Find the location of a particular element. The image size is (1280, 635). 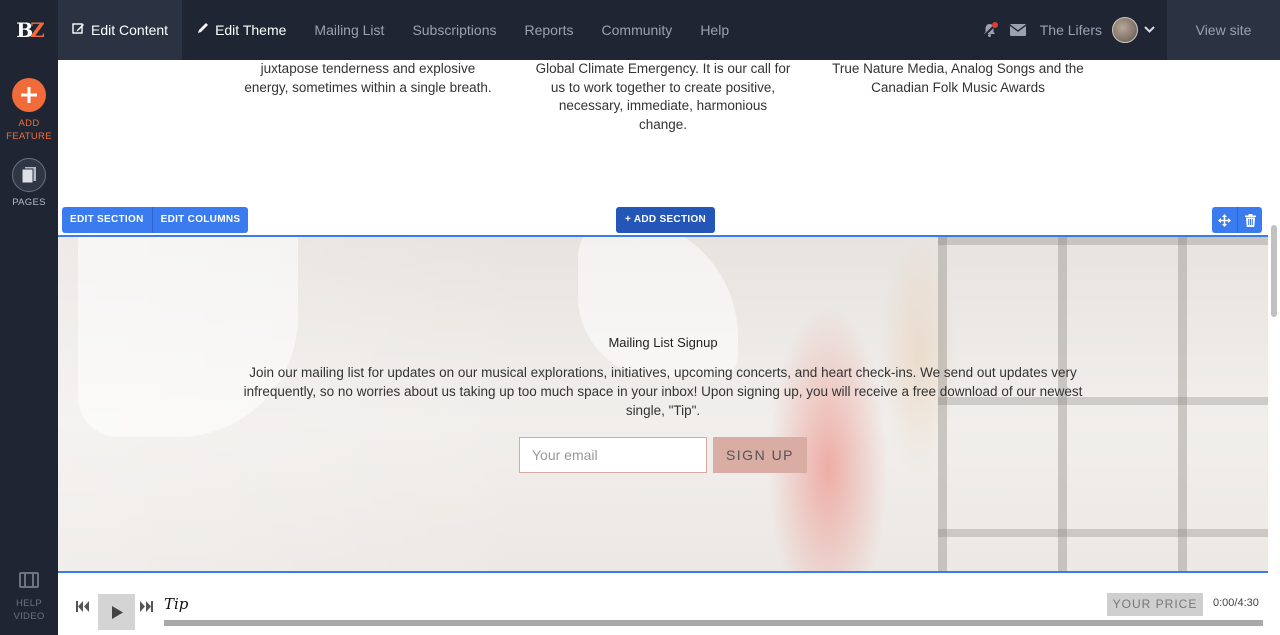

scrollbar-thumb is located at coordinates (1274, 271).